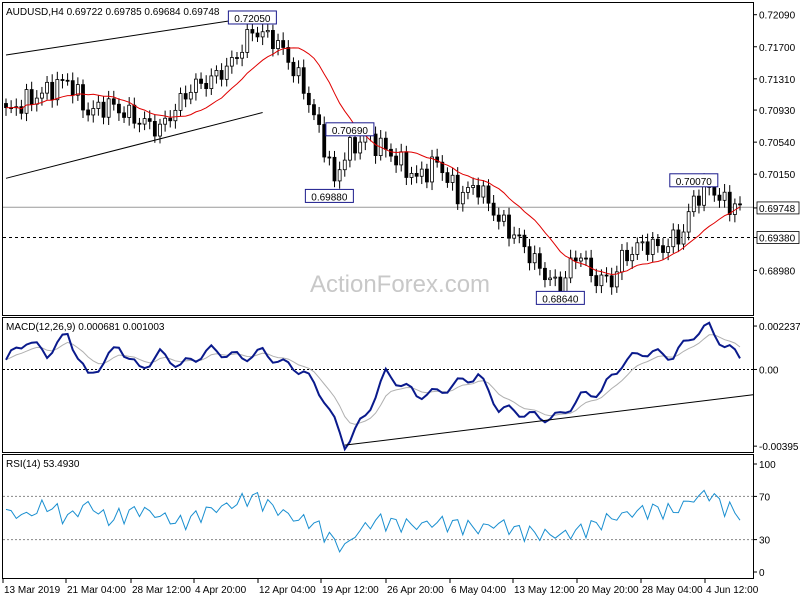 The width and height of the screenshot is (800, 600). What do you see at coordinates (767, 465) in the screenshot?
I see `rsi-axis-label: 100` at bounding box center [767, 465].